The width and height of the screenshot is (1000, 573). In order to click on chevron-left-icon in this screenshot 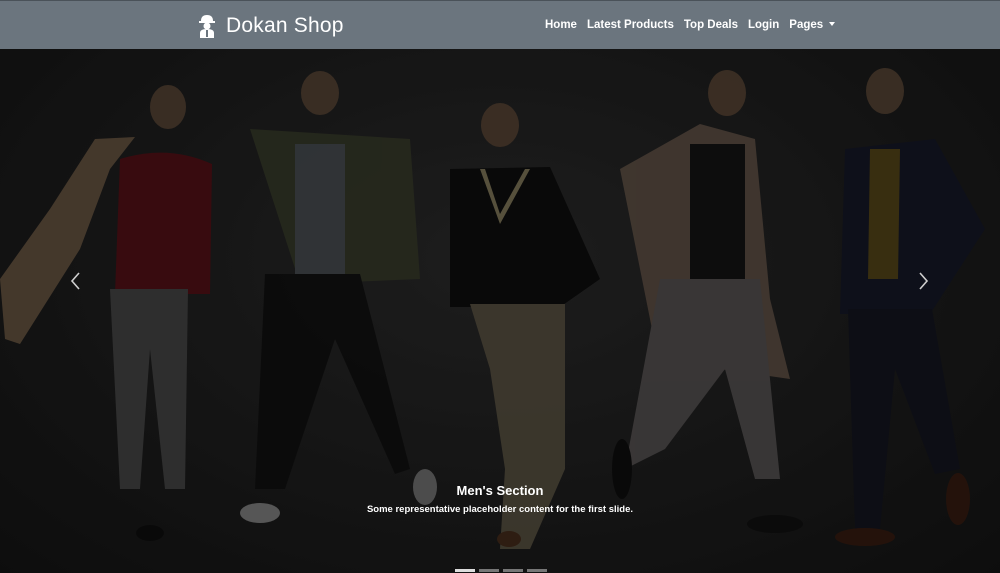, I will do `click(75, 281)`.